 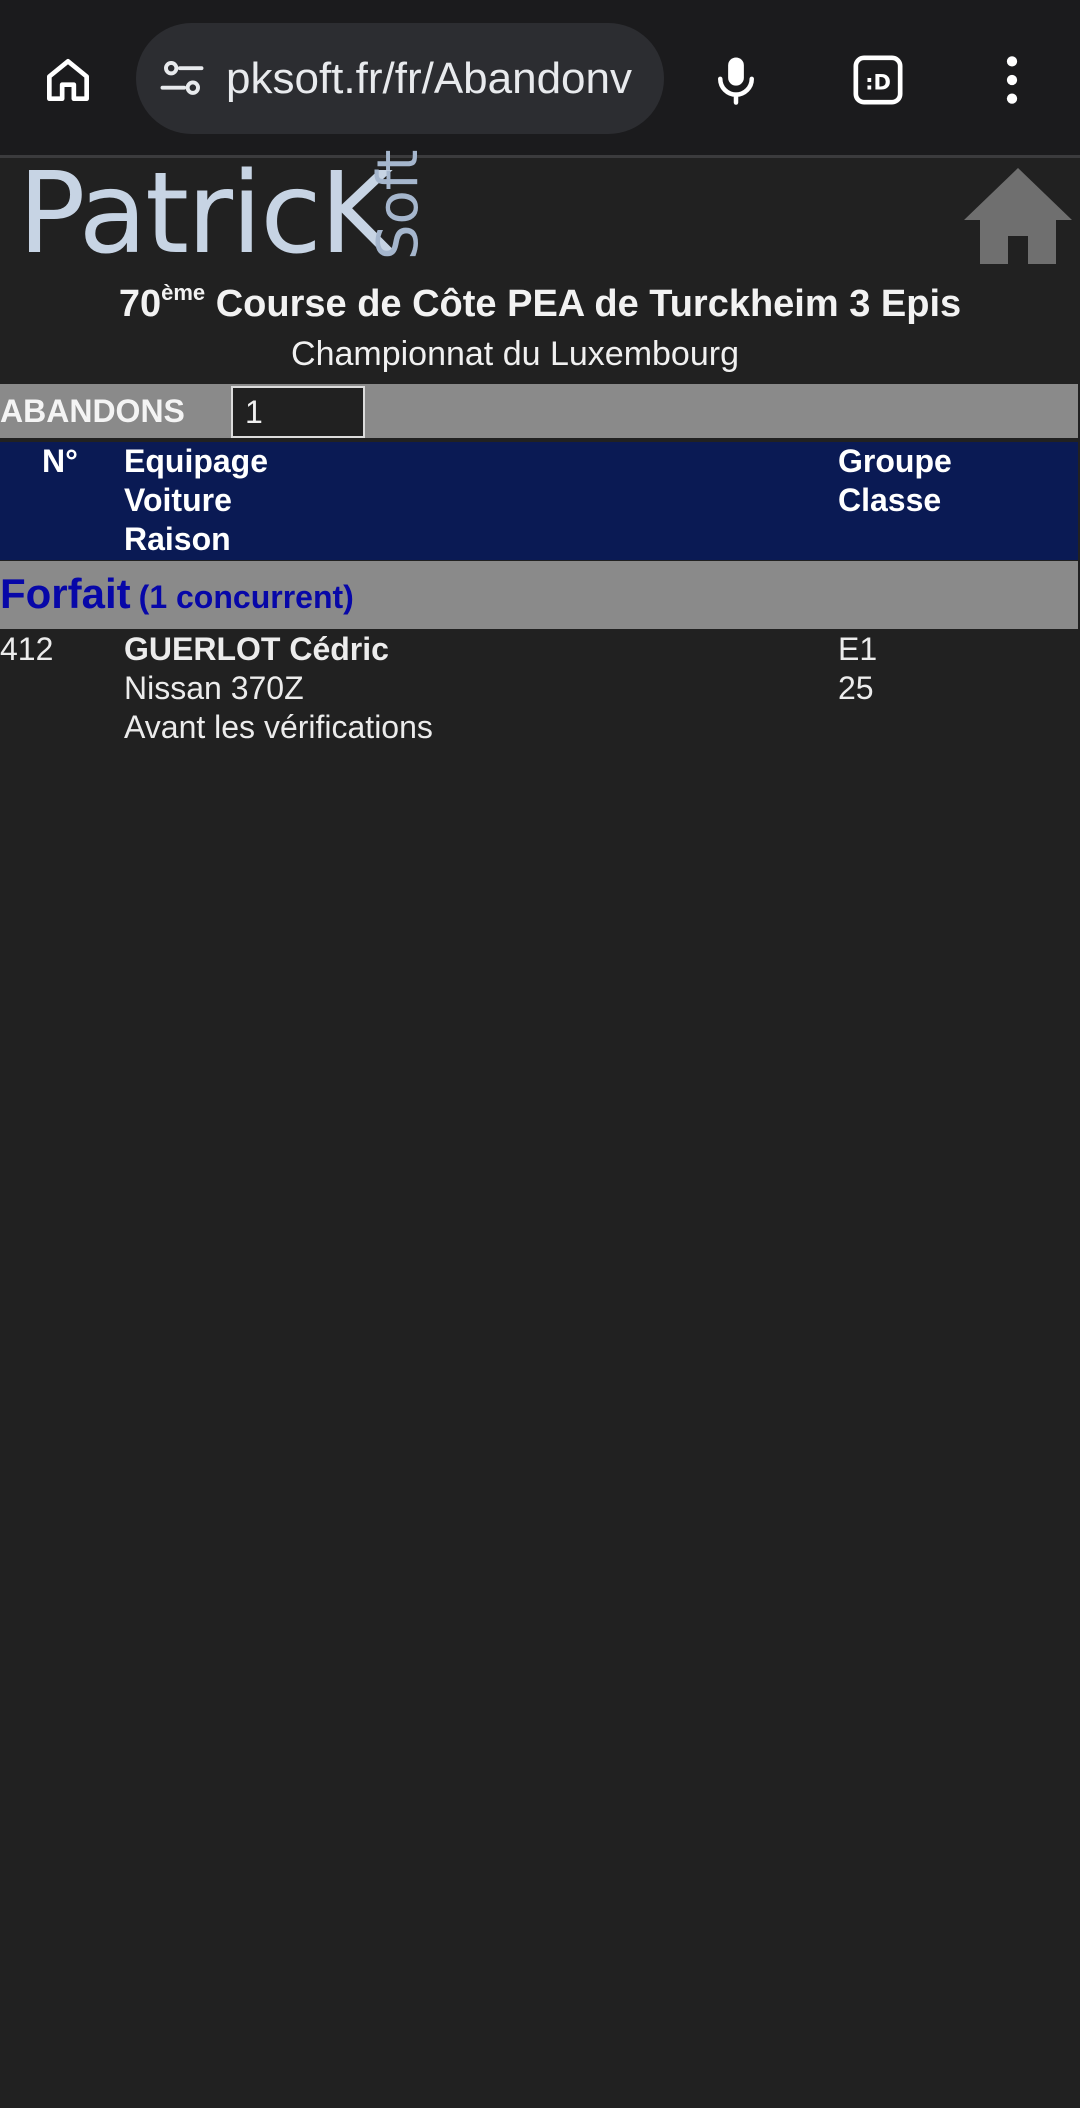 I want to click on logo-sub-text: Soft, so click(x=399, y=205).